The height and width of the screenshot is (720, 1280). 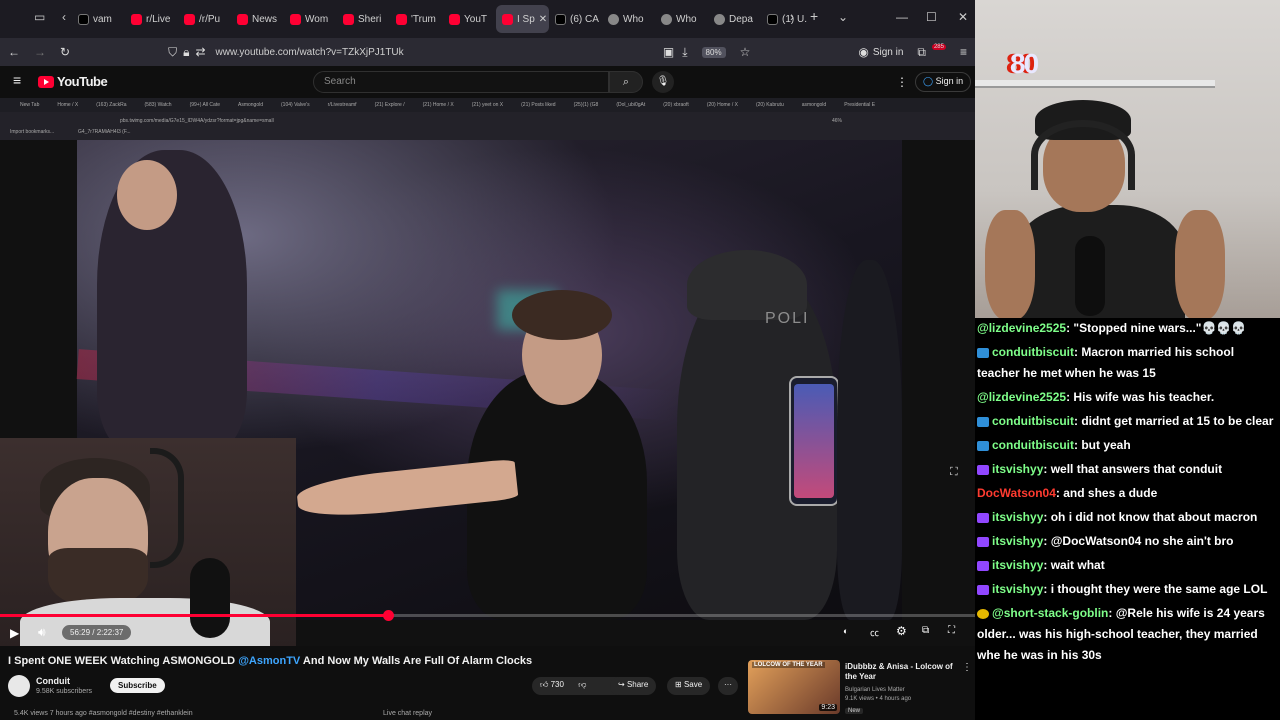 What do you see at coordinates (874, 632) in the screenshot?
I see `captions-icon: ㏄` at bounding box center [874, 632].